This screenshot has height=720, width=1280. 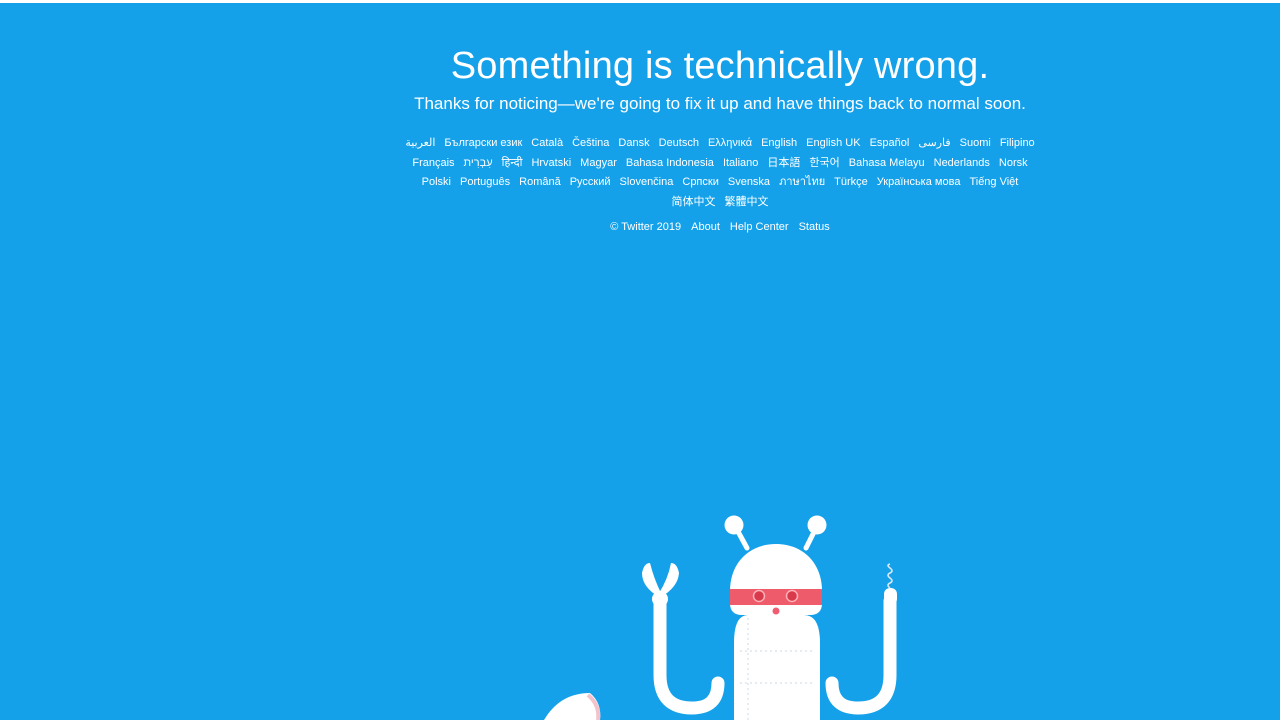 What do you see at coordinates (776, 579) in the screenshot?
I see `robot-head` at bounding box center [776, 579].